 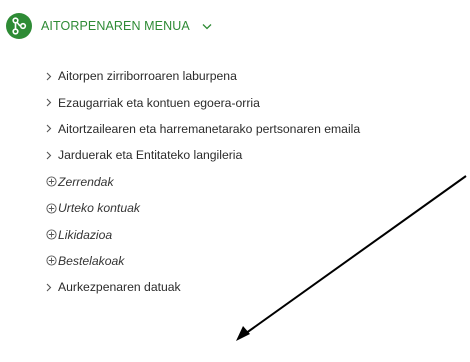 I want to click on chevron-down-icon, so click(x=207, y=26).